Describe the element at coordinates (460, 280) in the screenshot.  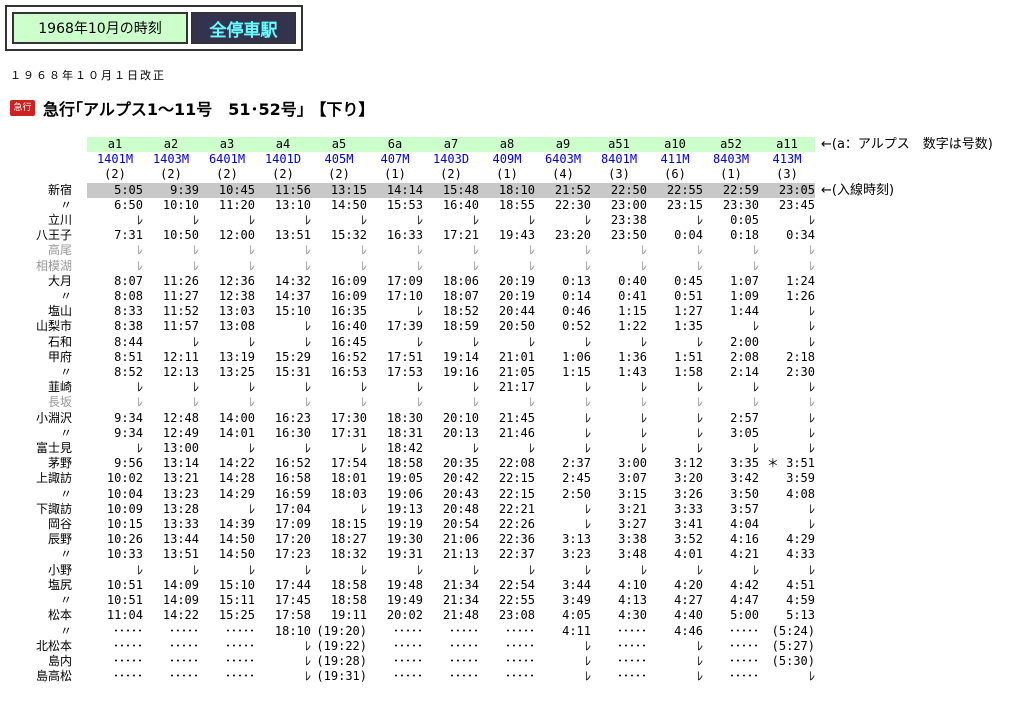
I see `time-cell: 18:06` at that location.